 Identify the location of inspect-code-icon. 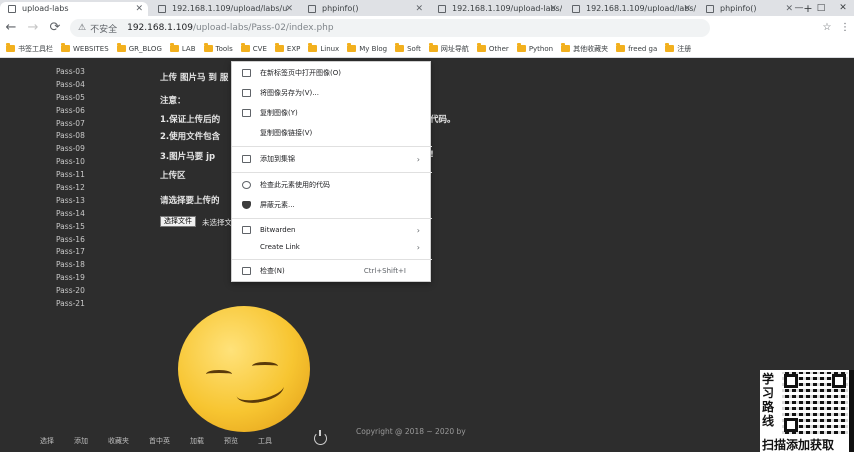
(246, 185).